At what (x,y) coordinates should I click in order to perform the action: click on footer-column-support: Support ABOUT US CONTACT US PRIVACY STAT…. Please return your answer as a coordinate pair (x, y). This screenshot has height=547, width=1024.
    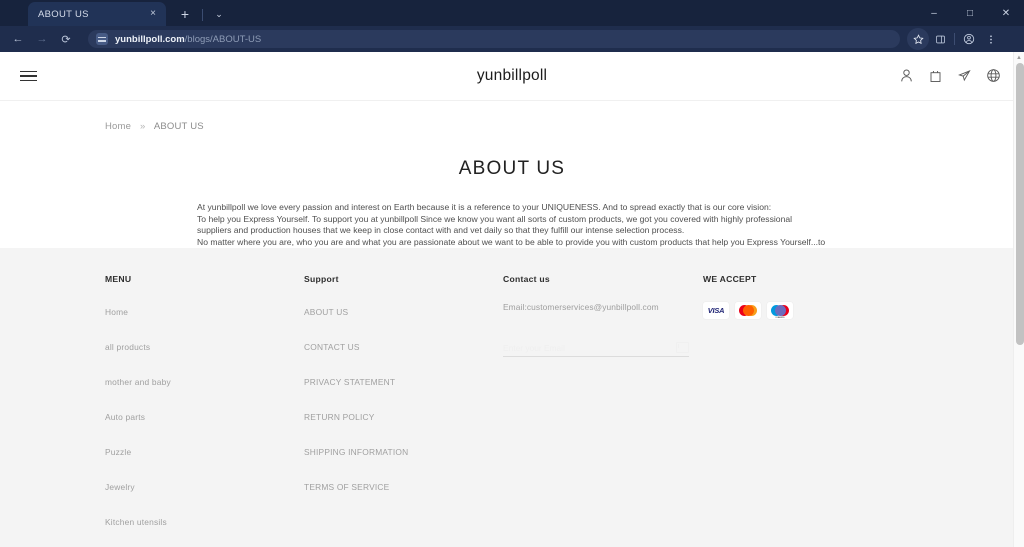
    Looking at the image, I should click on (403, 410).